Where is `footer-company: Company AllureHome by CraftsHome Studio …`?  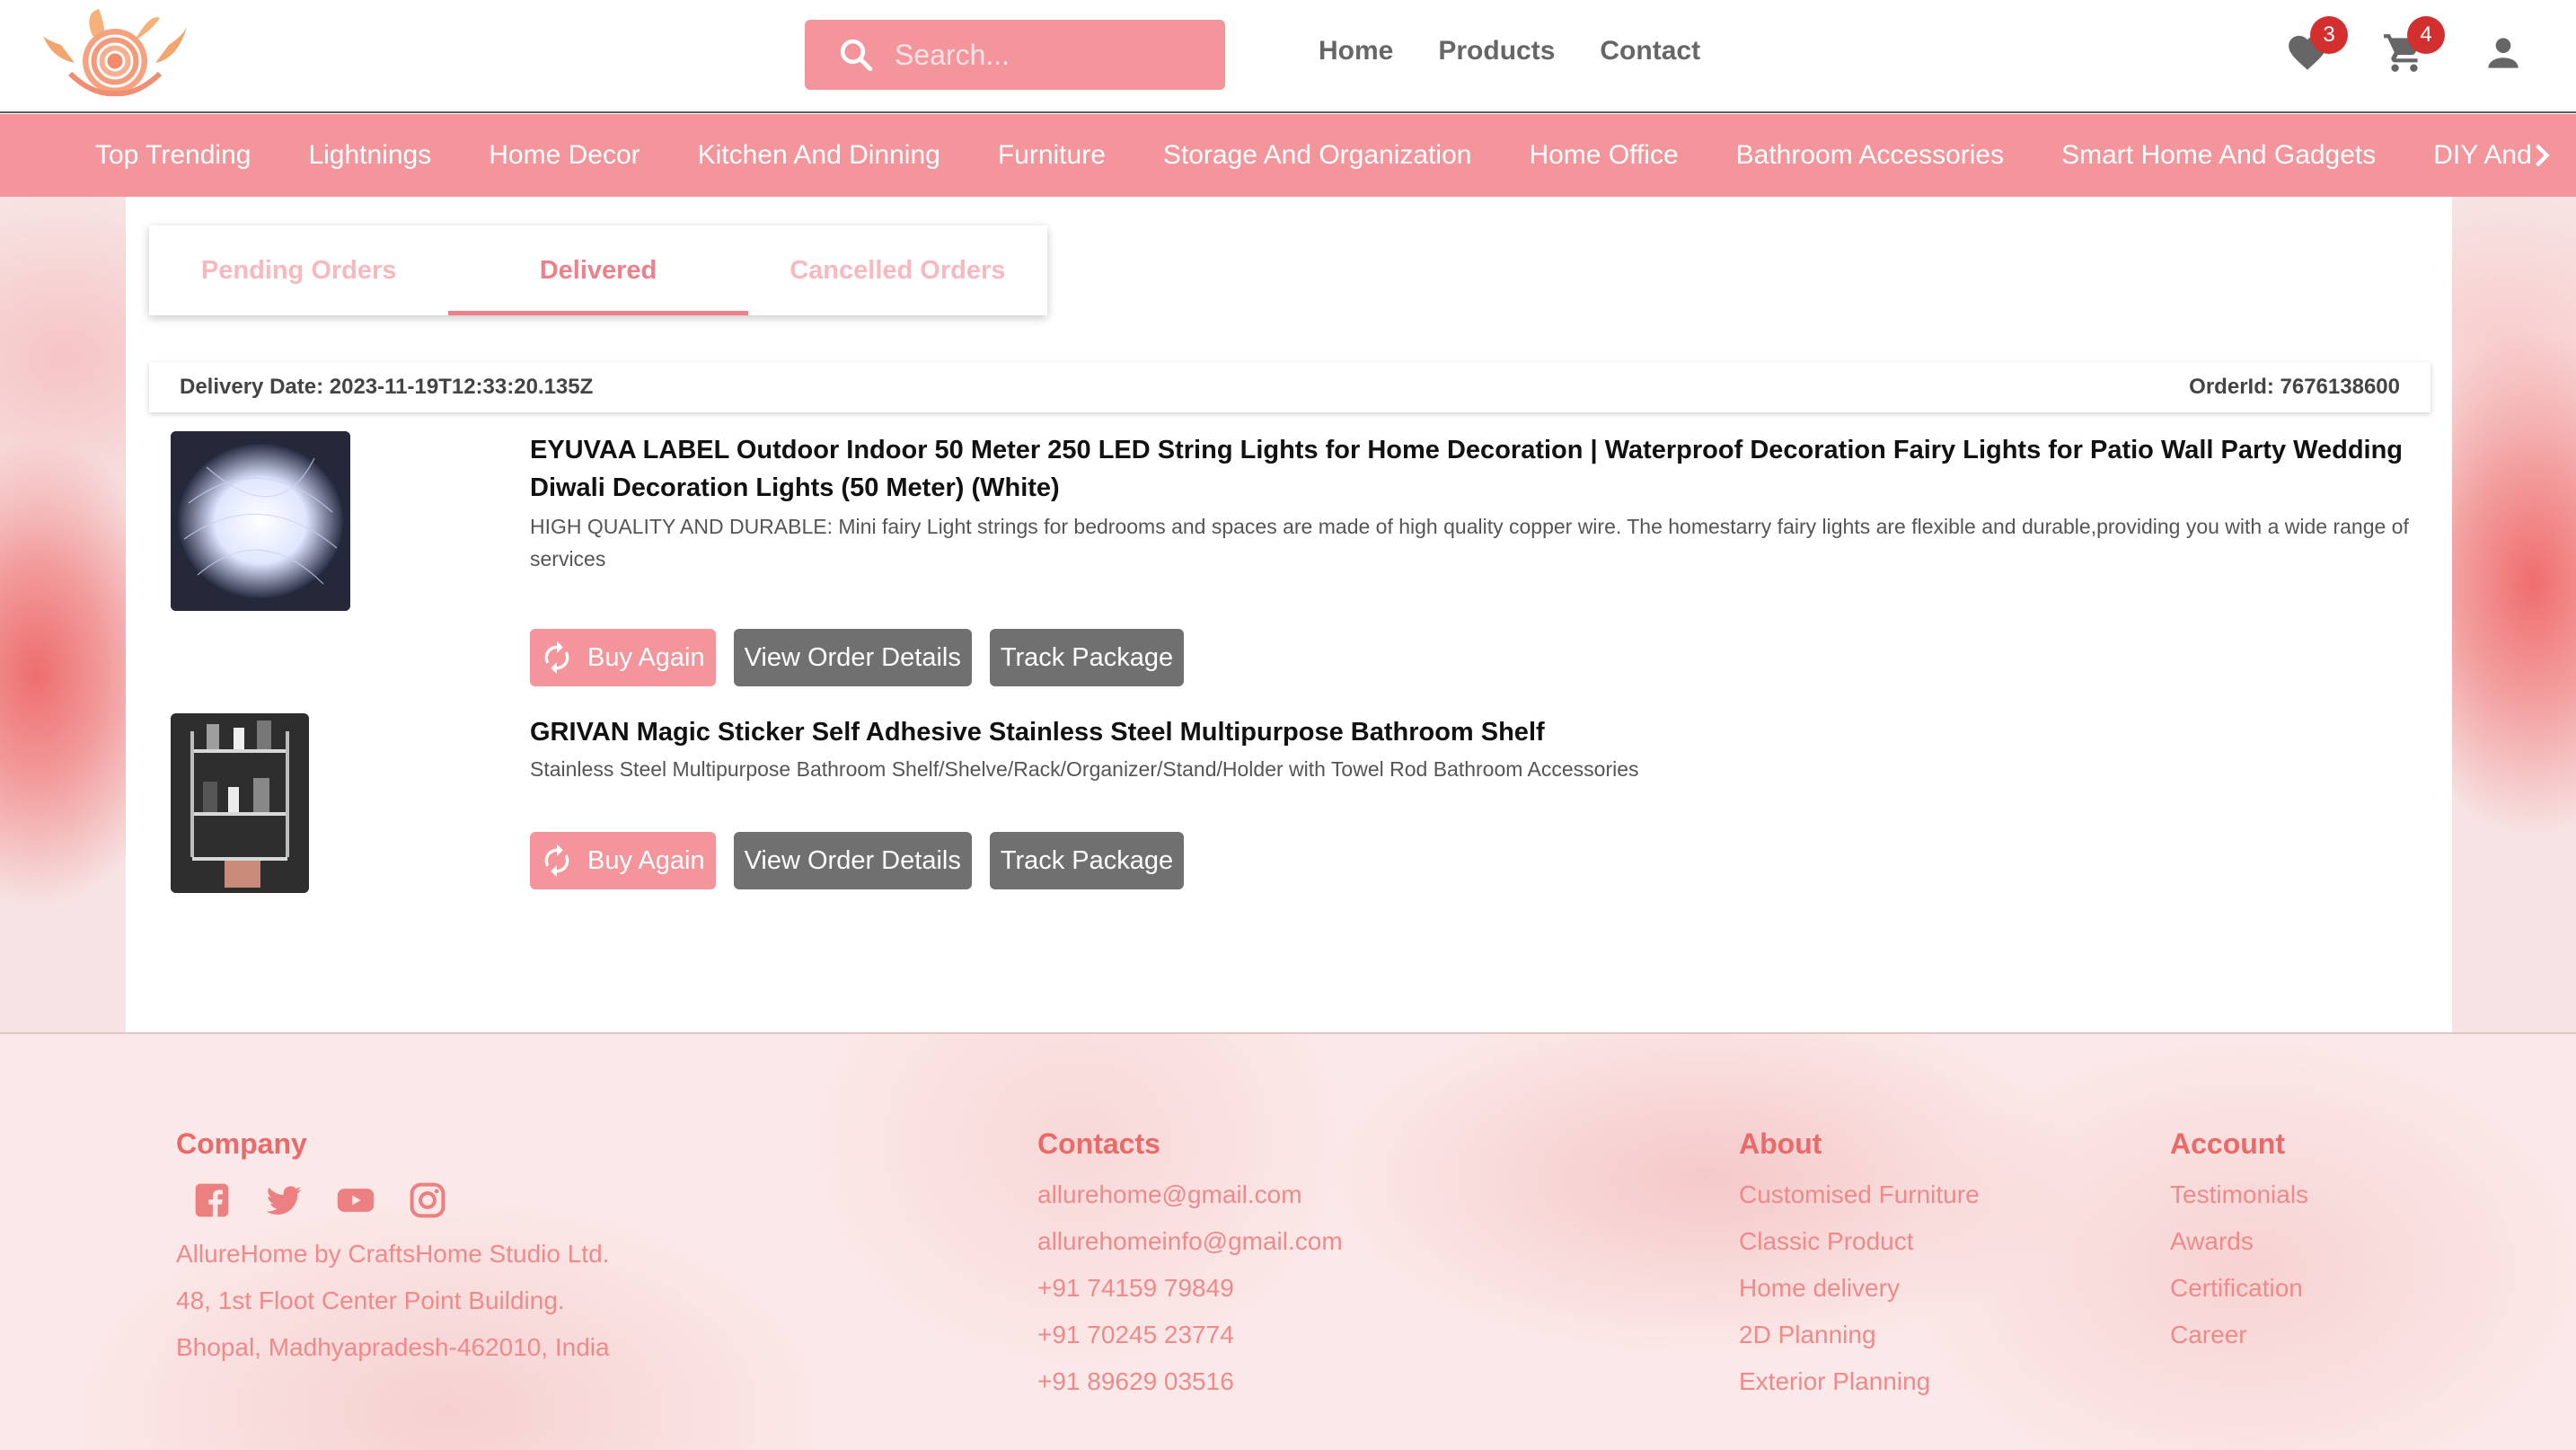
footer-company: Company AllureHome by CraftsHome Studio … is located at coordinates (393, 1249).